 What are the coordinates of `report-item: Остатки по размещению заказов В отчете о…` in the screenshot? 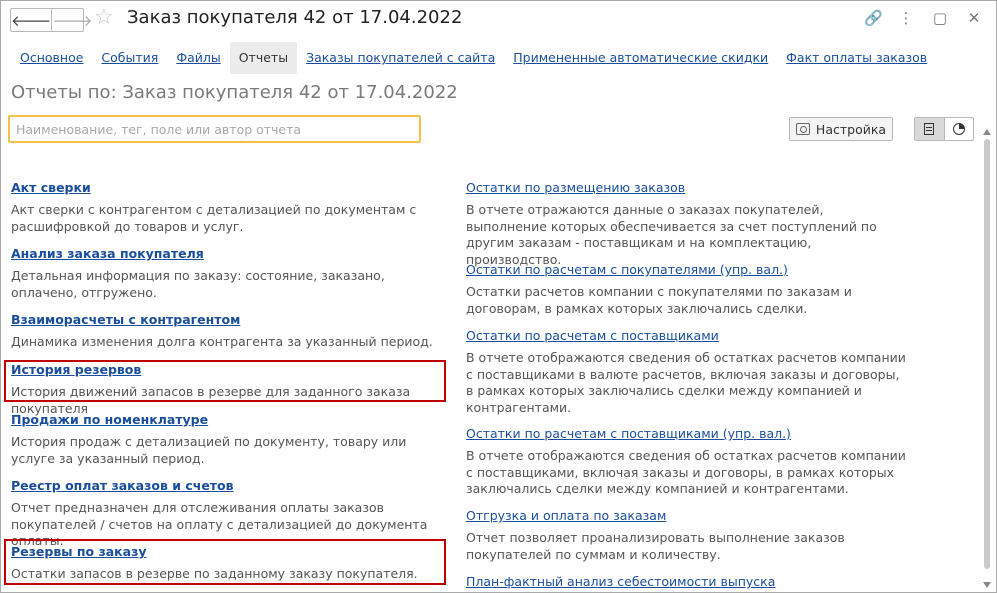 It's located at (686, 224).